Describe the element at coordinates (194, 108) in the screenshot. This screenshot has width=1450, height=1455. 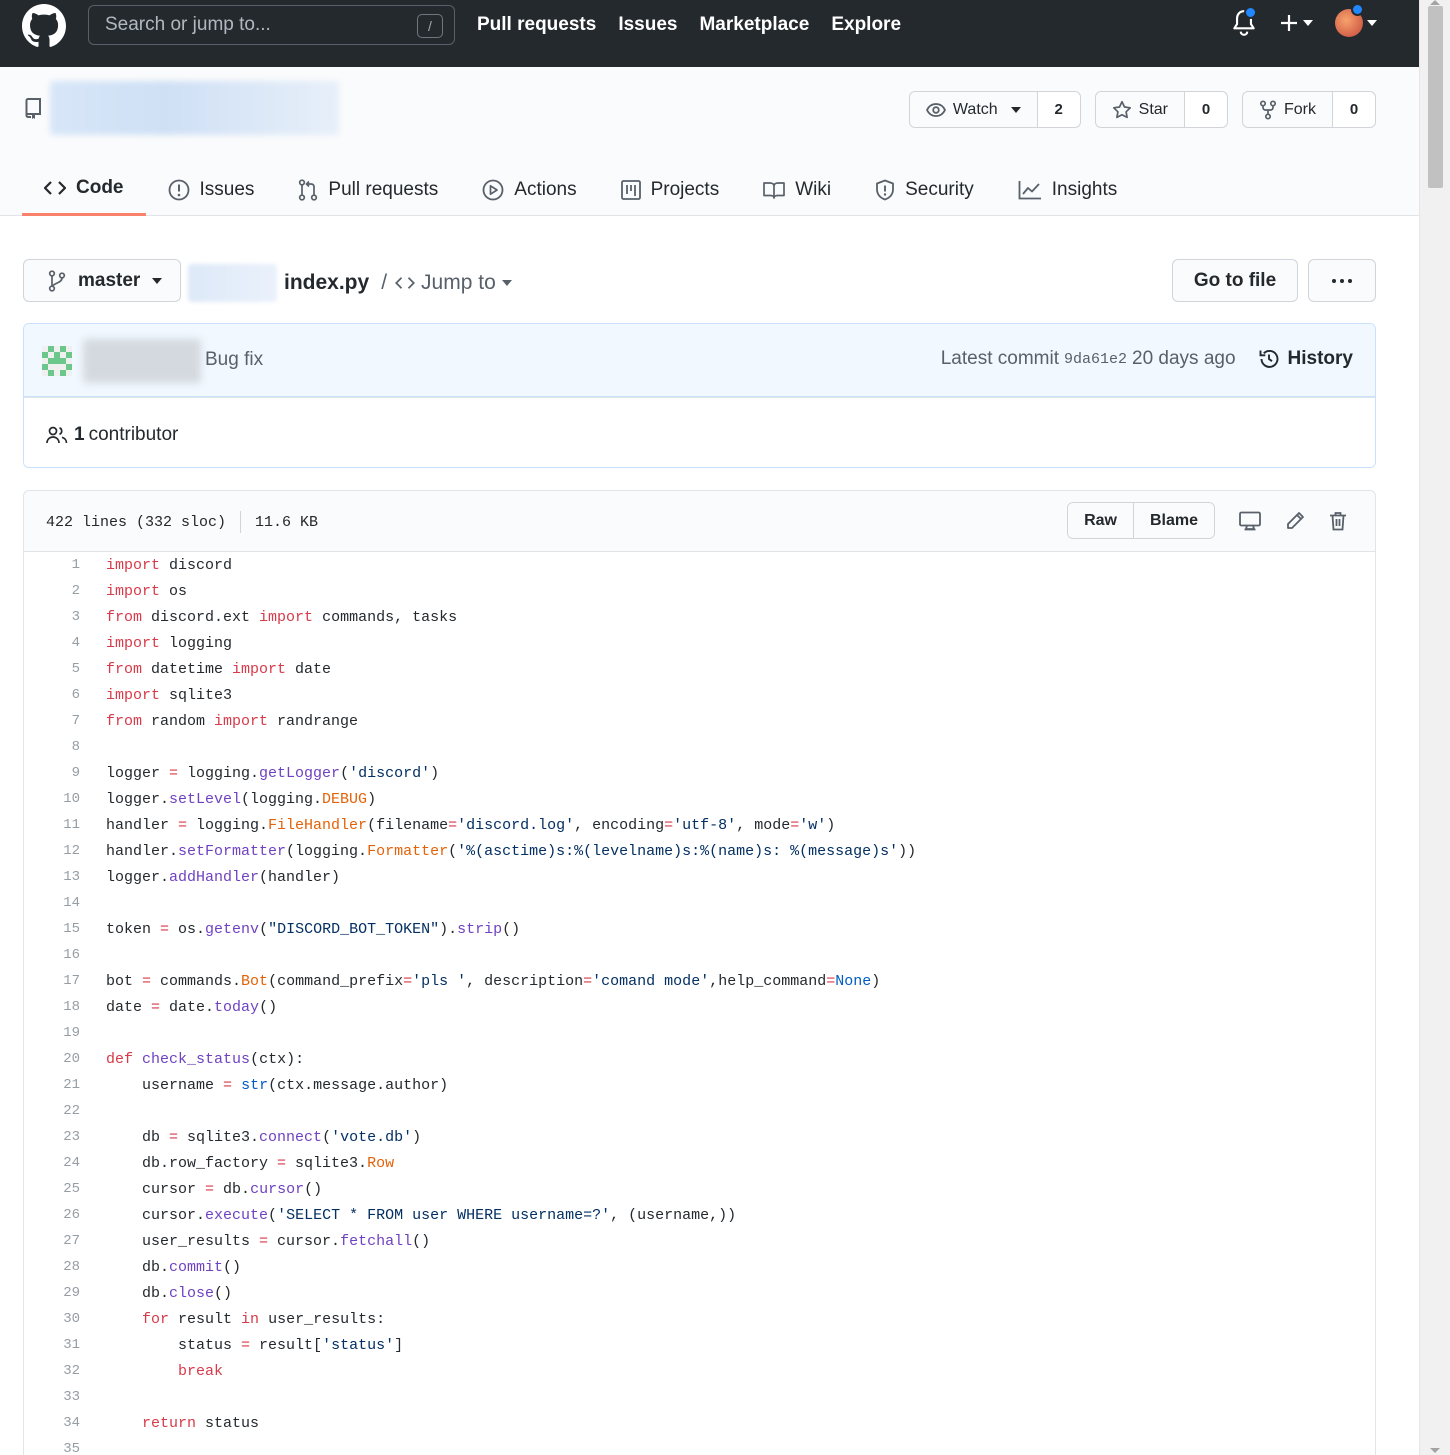
I see `repository-name-redacted` at that location.